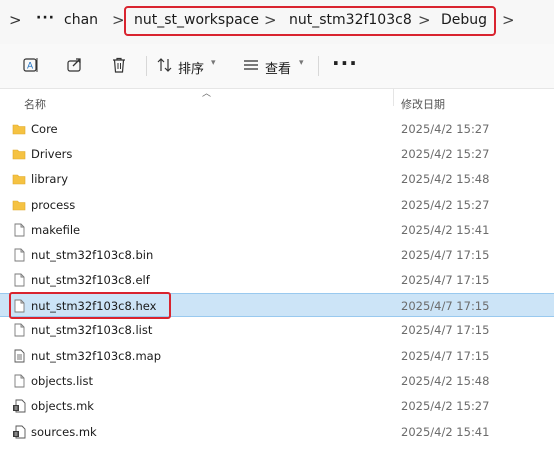 The image size is (554, 458). I want to click on selected-file-highlight-annotation, so click(90, 305).